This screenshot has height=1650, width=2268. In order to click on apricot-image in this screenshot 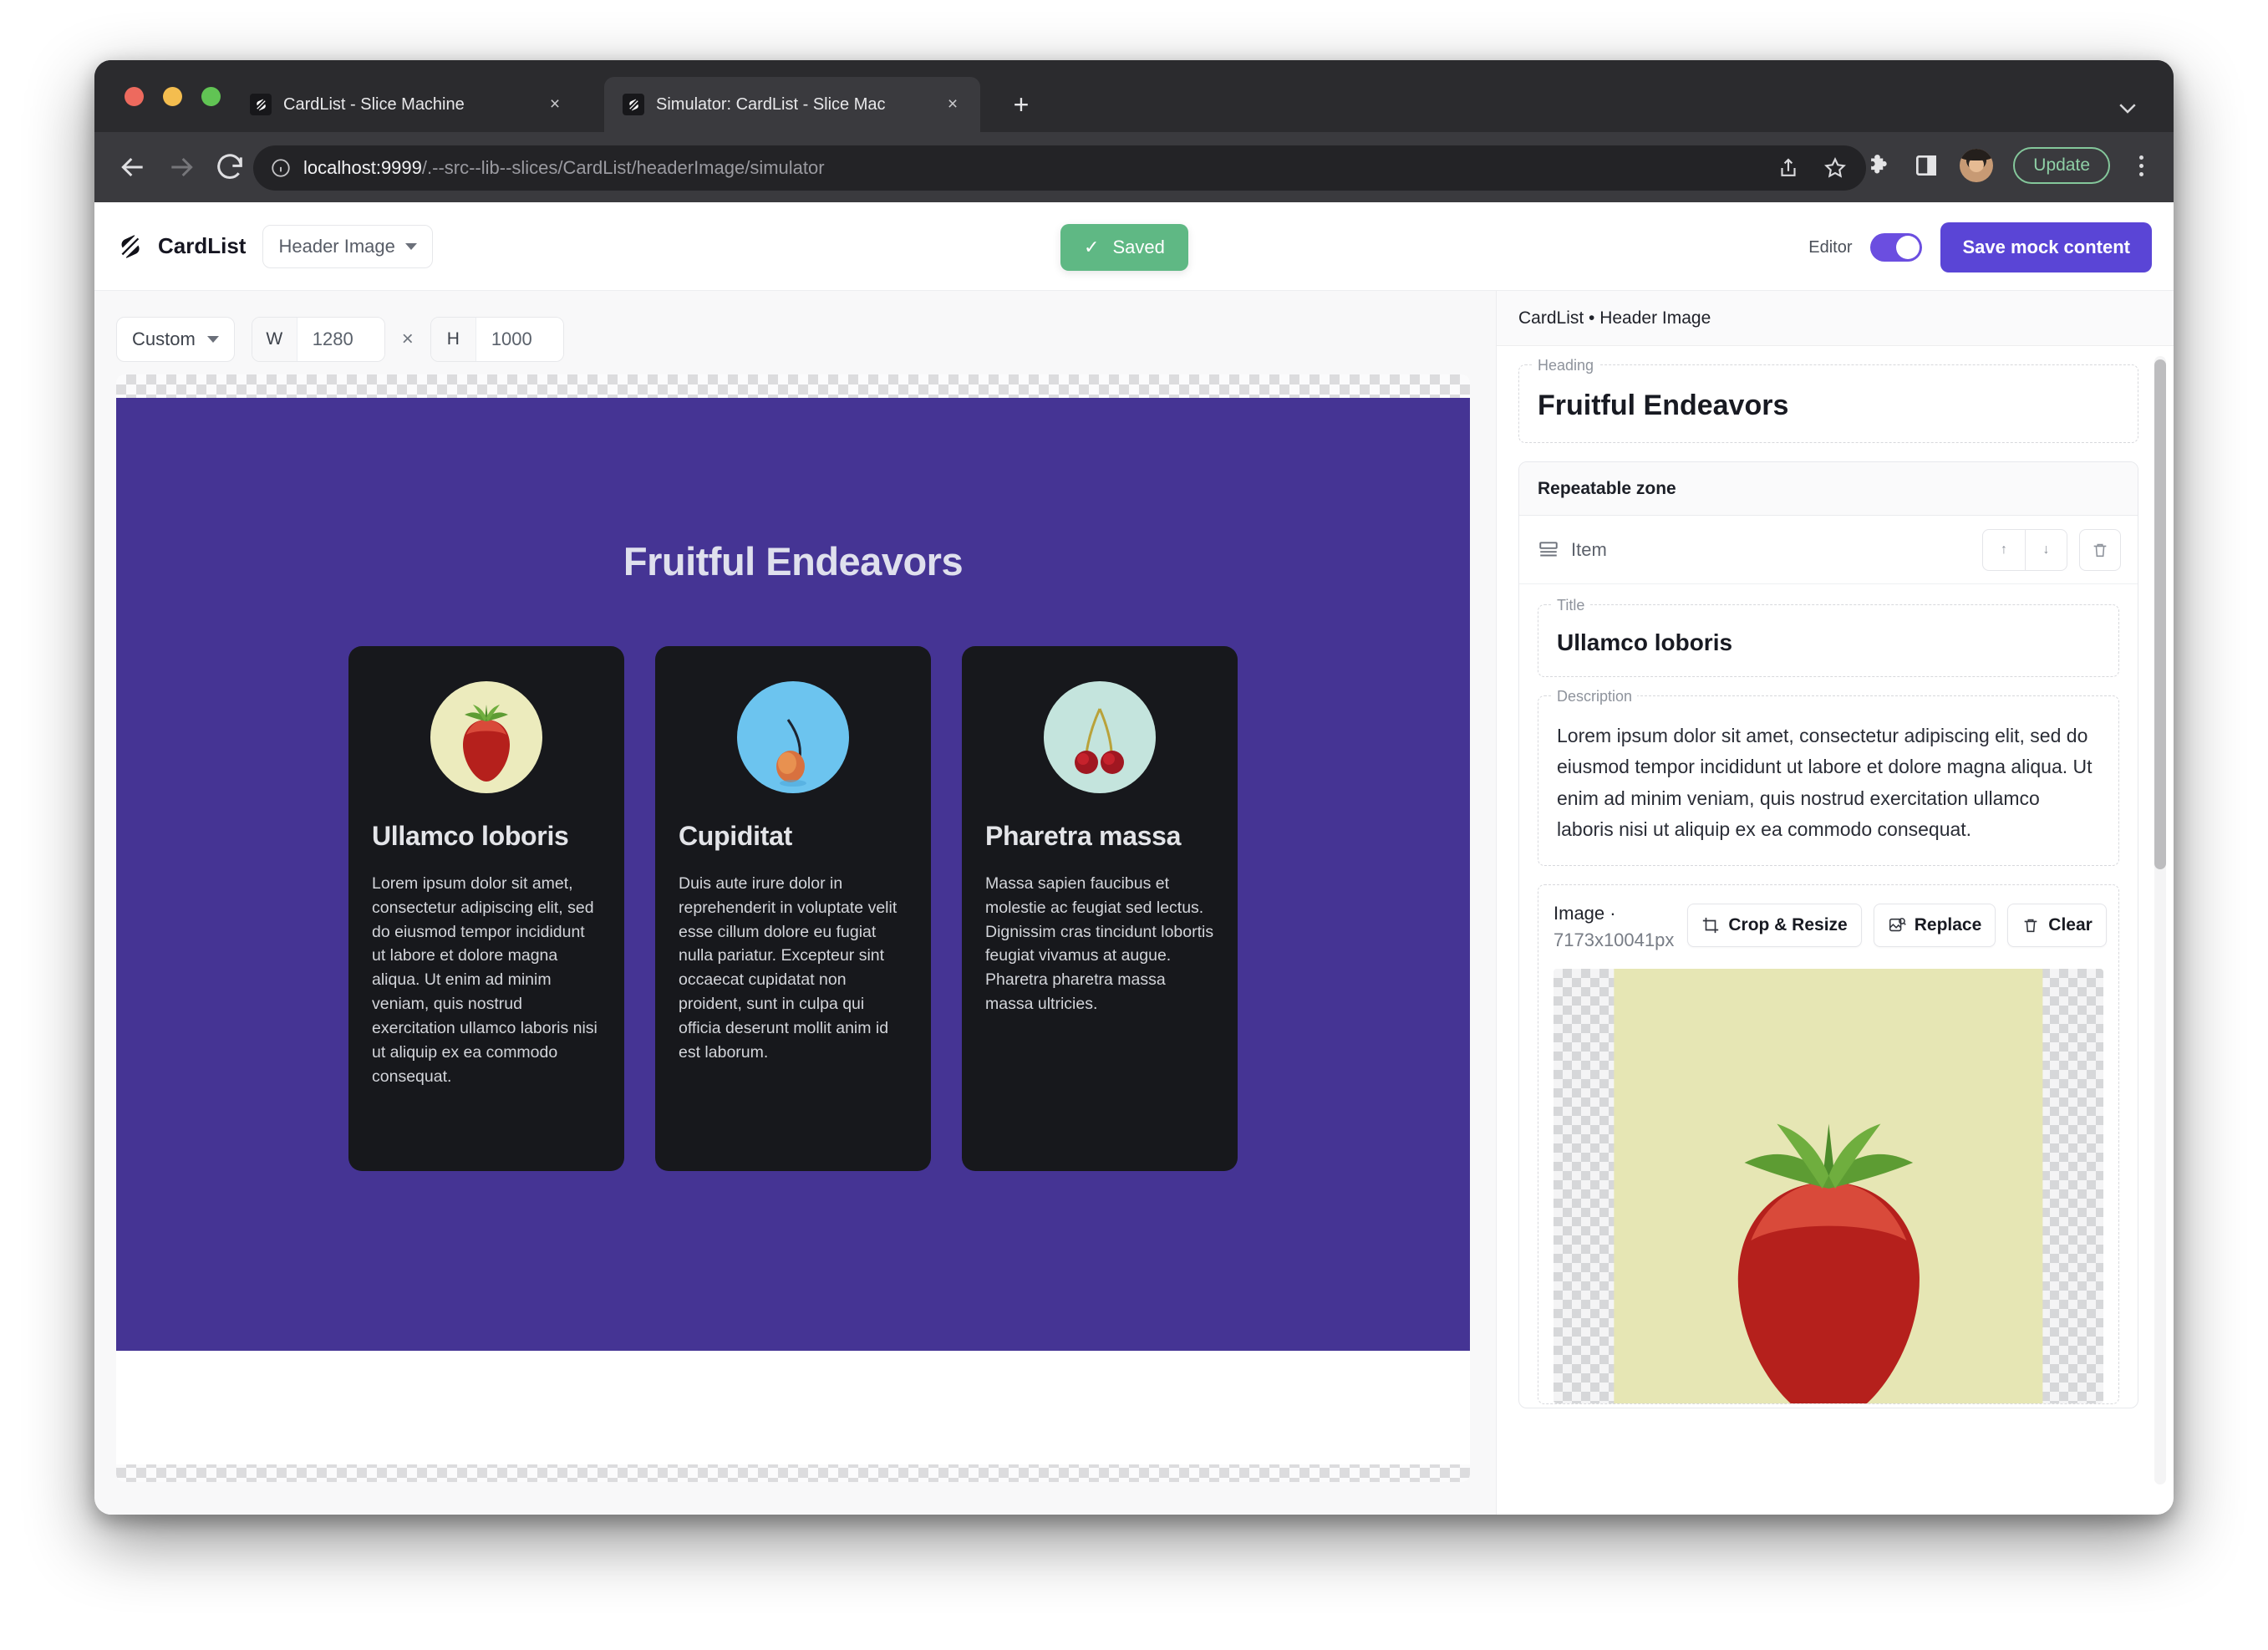, I will do `click(793, 737)`.